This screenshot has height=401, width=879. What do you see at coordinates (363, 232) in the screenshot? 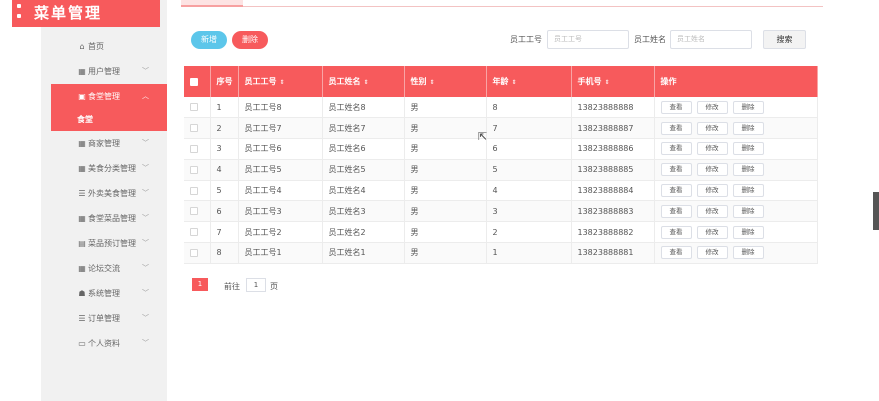
I see `cell-emp-name: 员工姓名2` at bounding box center [363, 232].